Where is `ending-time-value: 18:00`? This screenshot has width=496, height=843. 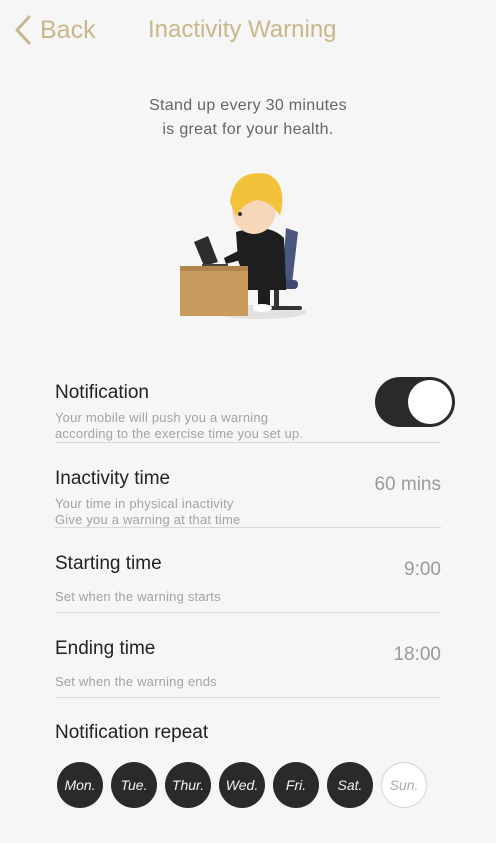
ending-time-value: 18:00 is located at coordinates (417, 654).